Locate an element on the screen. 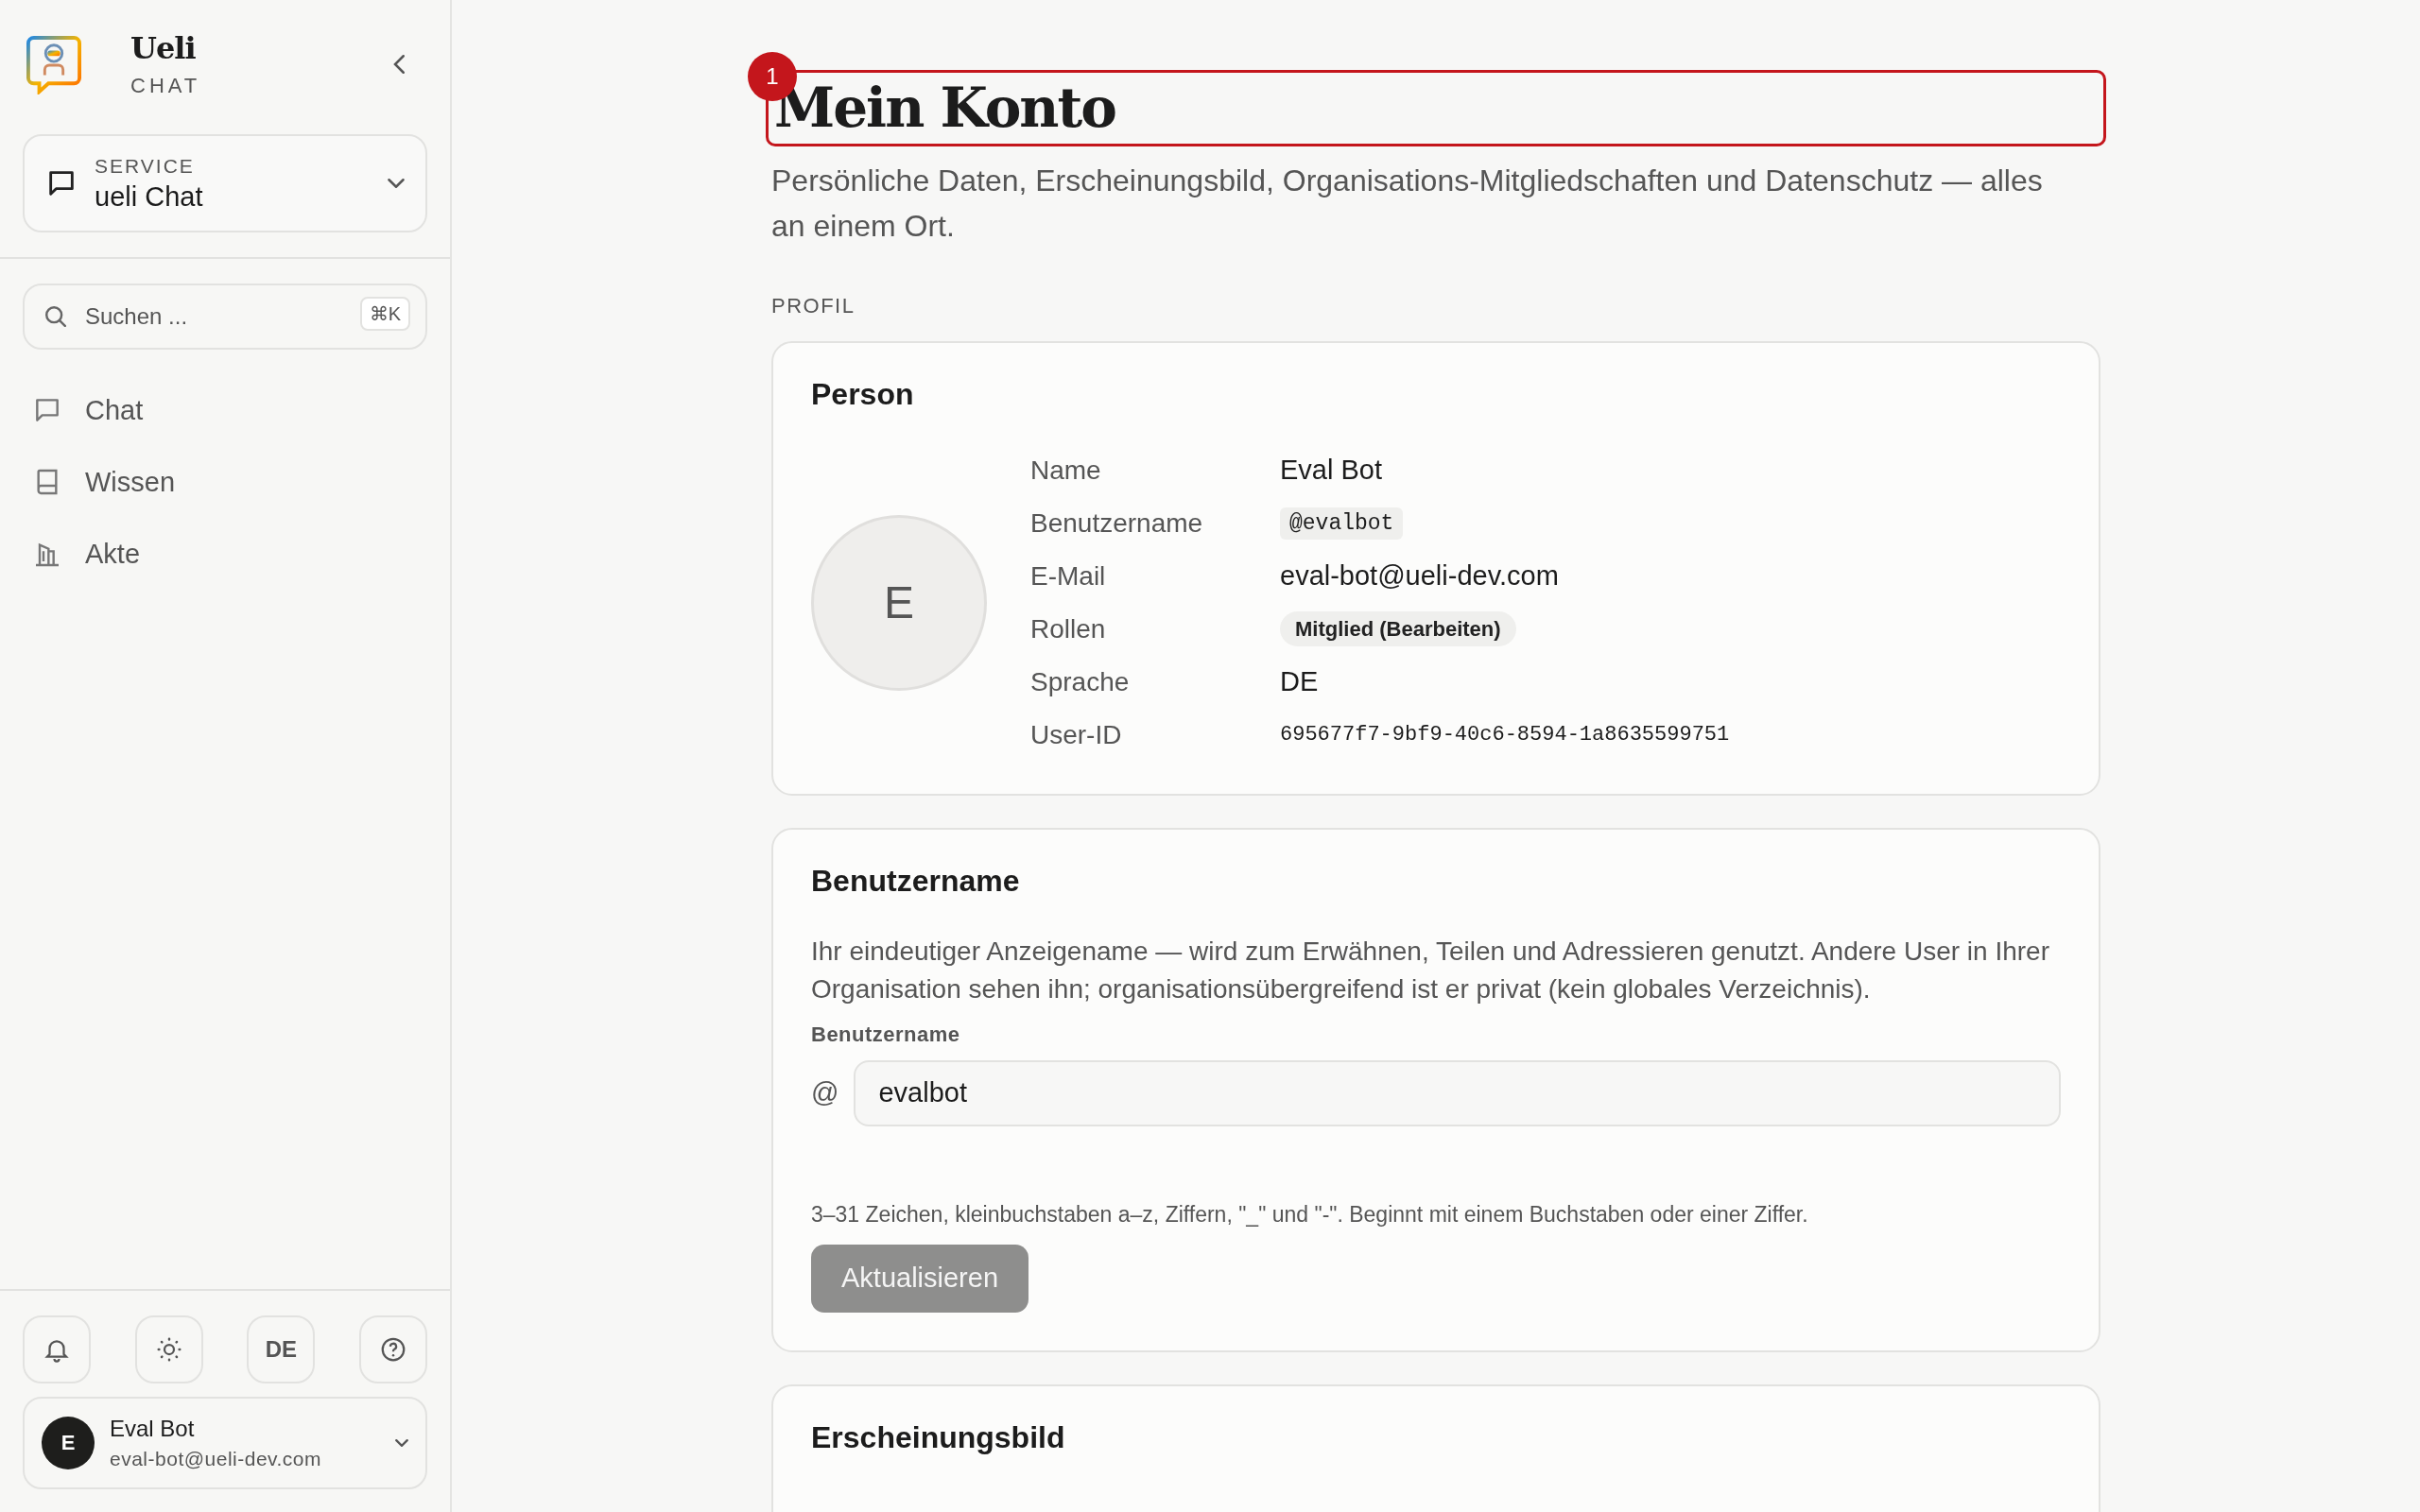  field-value: eval-bot@ueli-dev.com is located at coordinates (1419, 576).